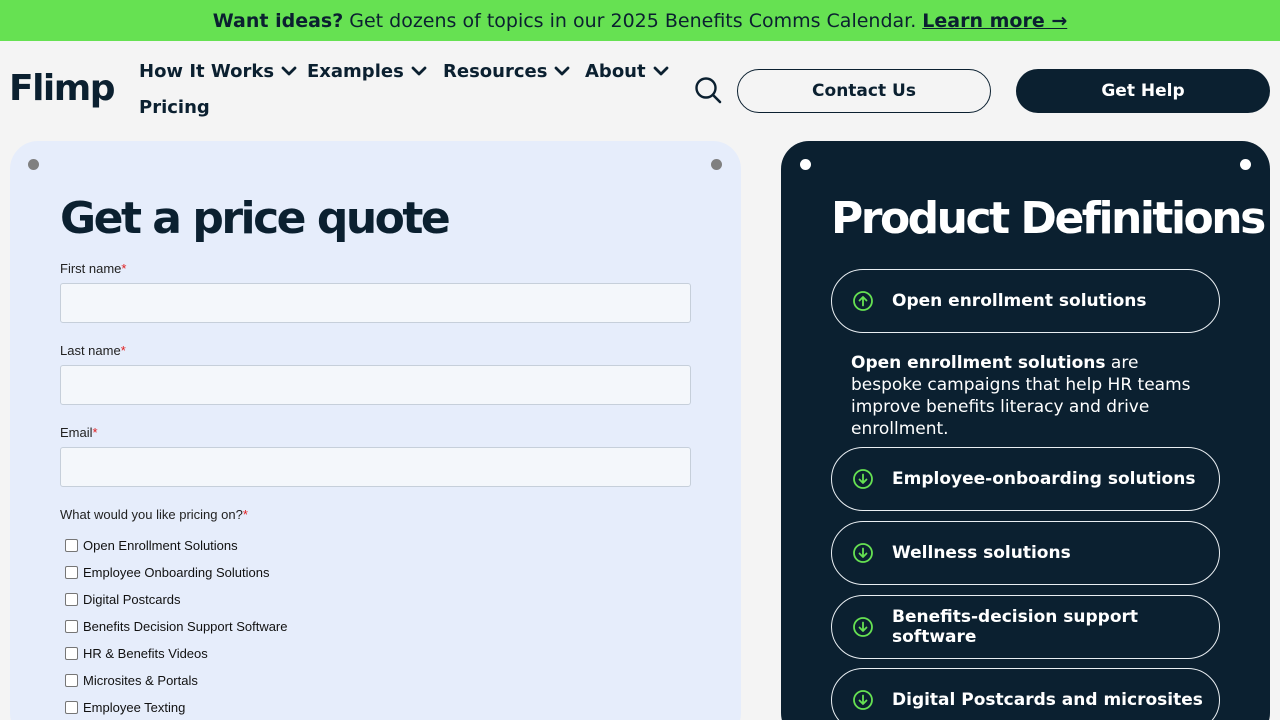 The image size is (1280, 720). What do you see at coordinates (255, 218) in the screenshot?
I see `form-title: Get a price quote` at bounding box center [255, 218].